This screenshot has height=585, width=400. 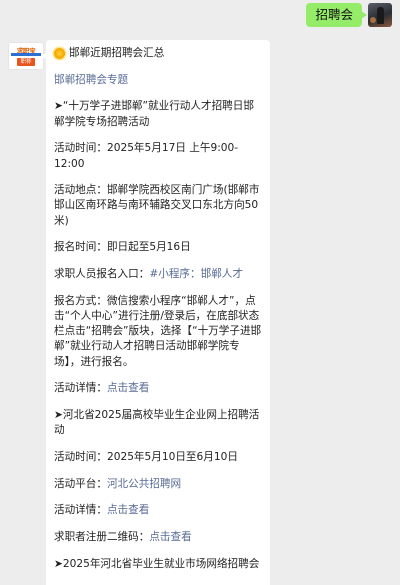 I want to click on avatar-figure, so click(x=380, y=15).